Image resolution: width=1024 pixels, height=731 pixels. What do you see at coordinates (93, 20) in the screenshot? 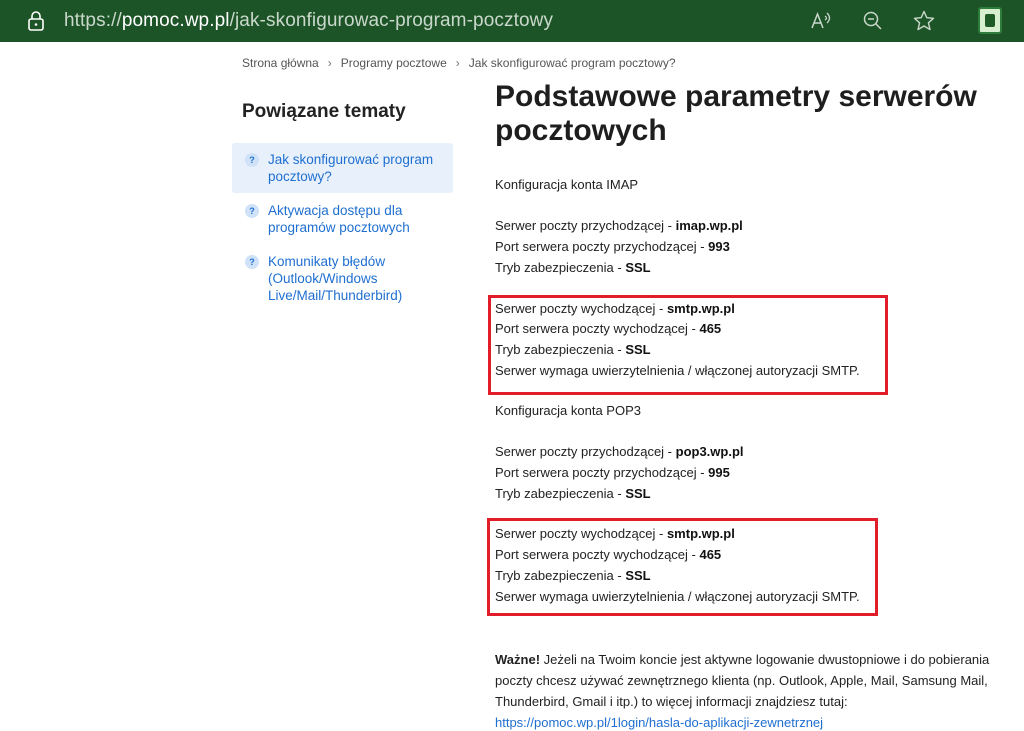
I see `url-scheme: https://` at bounding box center [93, 20].